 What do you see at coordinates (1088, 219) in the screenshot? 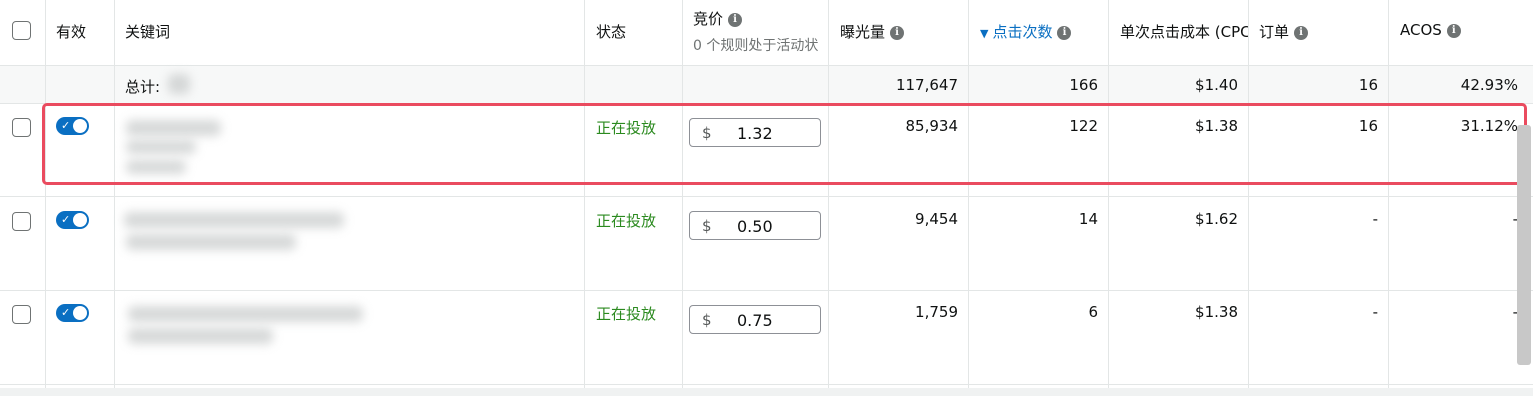
I see `clicks-cell: 14` at bounding box center [1088, 219].